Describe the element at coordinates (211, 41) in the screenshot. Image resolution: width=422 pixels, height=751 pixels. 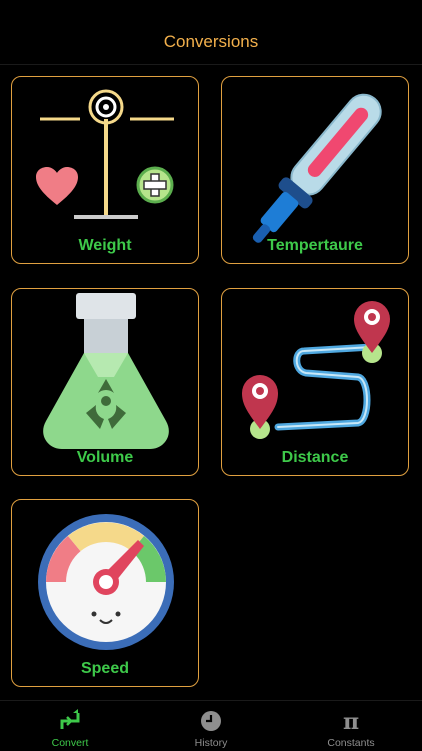
I see `page-title: Conversions` at that location.